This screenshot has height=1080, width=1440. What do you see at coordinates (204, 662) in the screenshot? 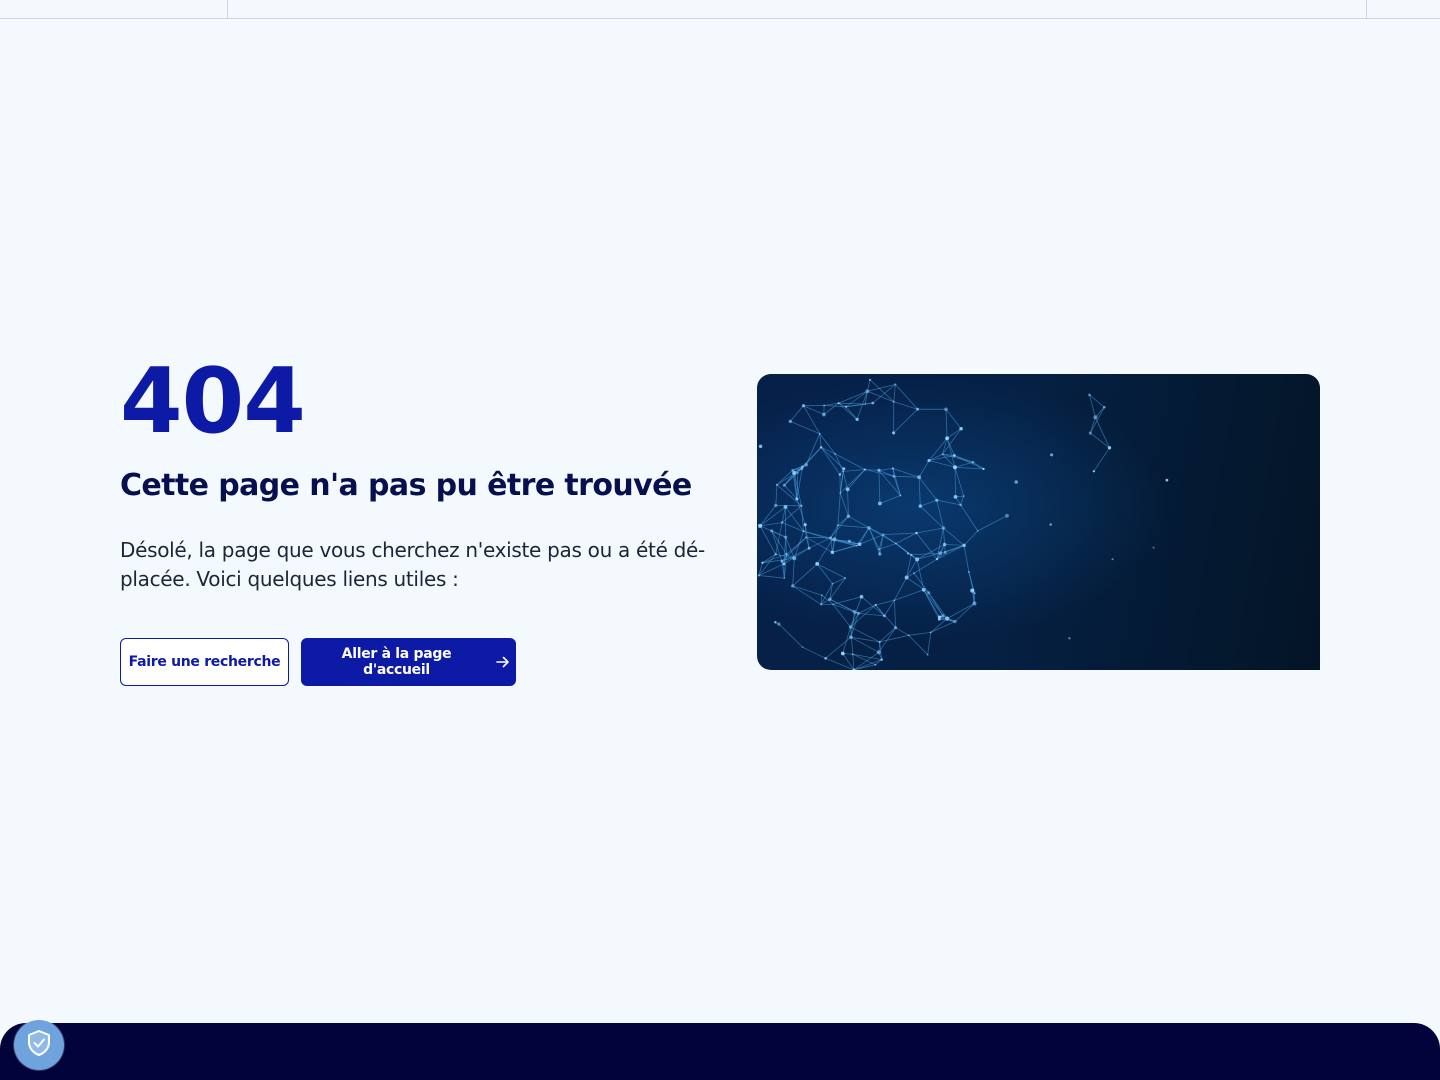
I see `search-button: Faire une recherche` at bounding box center [204, 662].